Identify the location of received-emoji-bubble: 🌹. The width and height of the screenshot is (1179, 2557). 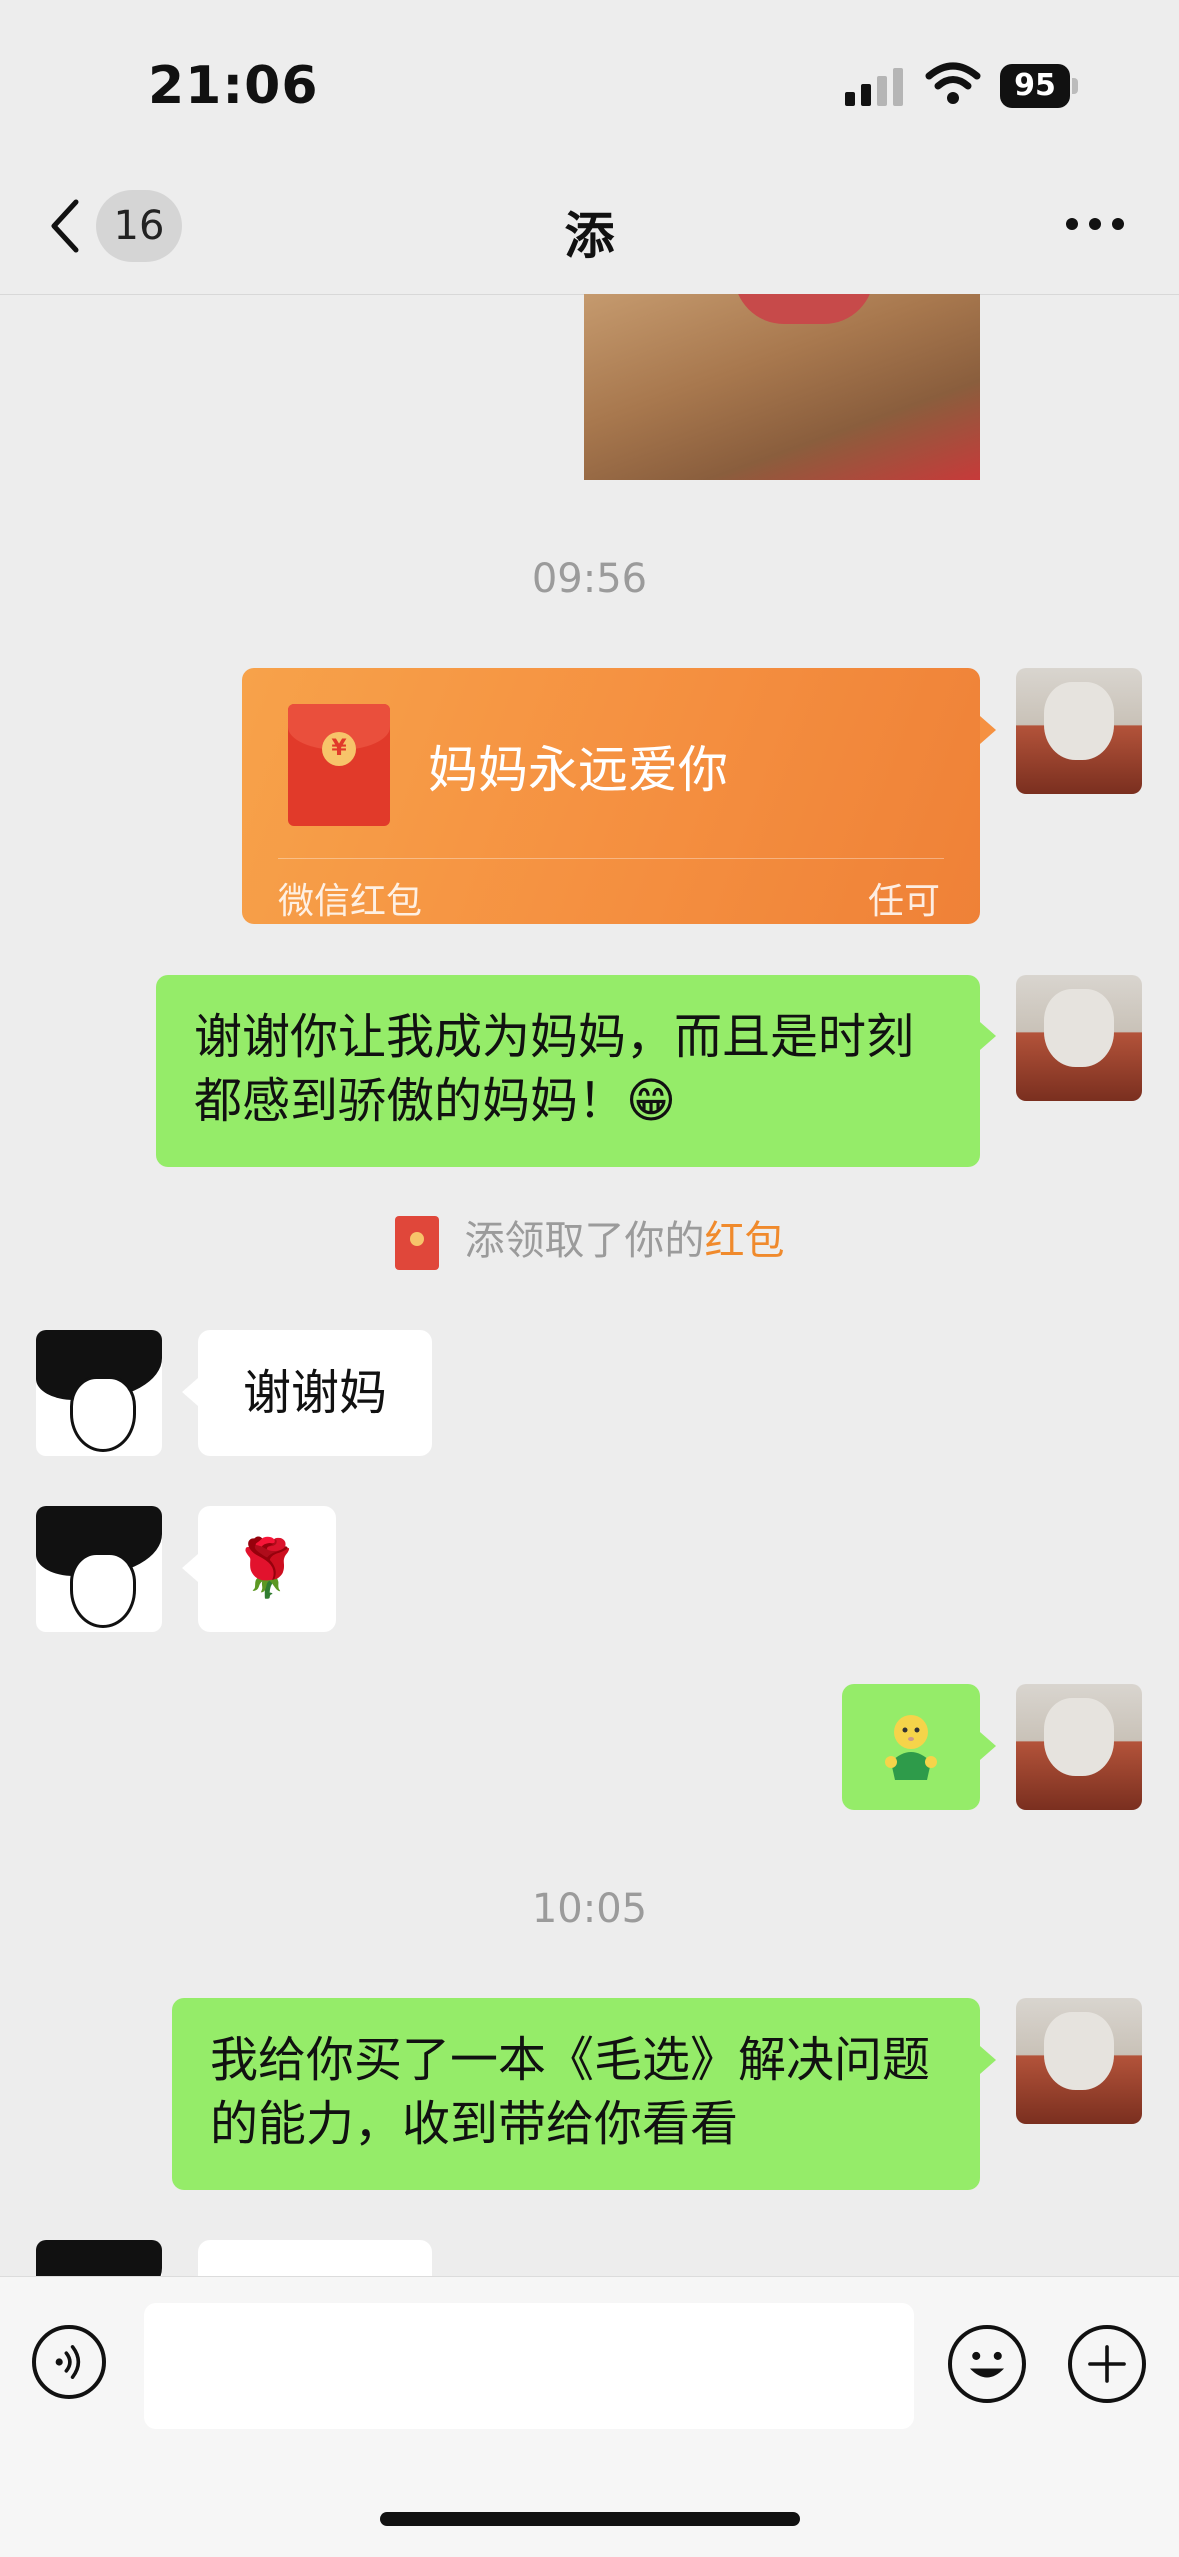
(267, 1569).